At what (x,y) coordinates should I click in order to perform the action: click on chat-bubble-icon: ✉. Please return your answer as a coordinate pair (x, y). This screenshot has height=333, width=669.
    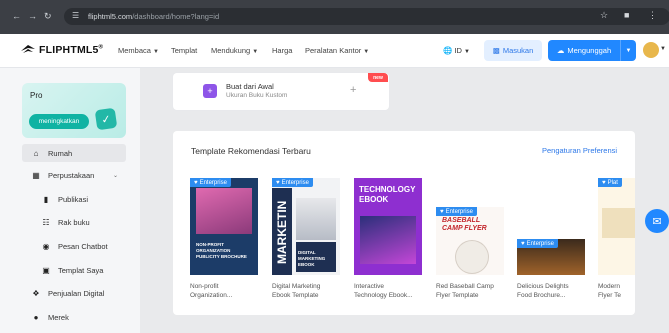
    Looking at the image, I should click on (657, 221).